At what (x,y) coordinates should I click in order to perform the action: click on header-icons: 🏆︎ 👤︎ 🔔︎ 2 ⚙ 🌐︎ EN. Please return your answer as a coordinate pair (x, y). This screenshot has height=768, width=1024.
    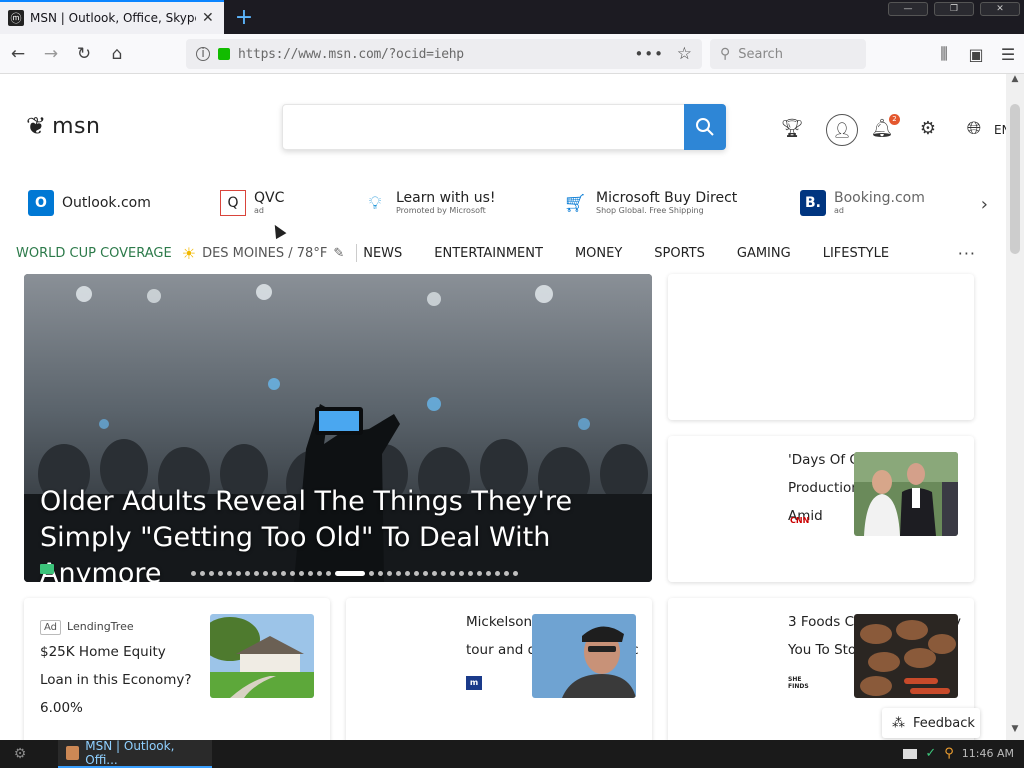
    Looking at the image, I should click on (893, 130).